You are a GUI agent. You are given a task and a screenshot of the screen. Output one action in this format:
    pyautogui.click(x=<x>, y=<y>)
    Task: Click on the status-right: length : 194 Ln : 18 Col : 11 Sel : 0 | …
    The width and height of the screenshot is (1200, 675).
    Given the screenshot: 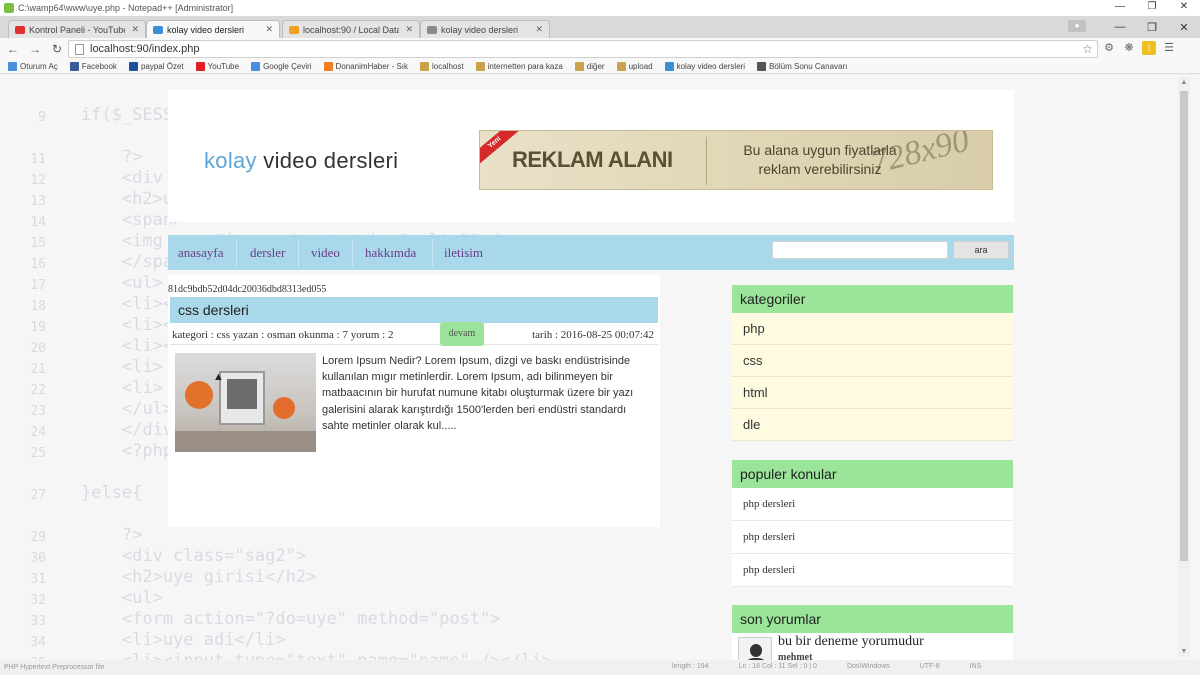 What is the action you would take?
    pyautogui.click(x=826, y=666)
    